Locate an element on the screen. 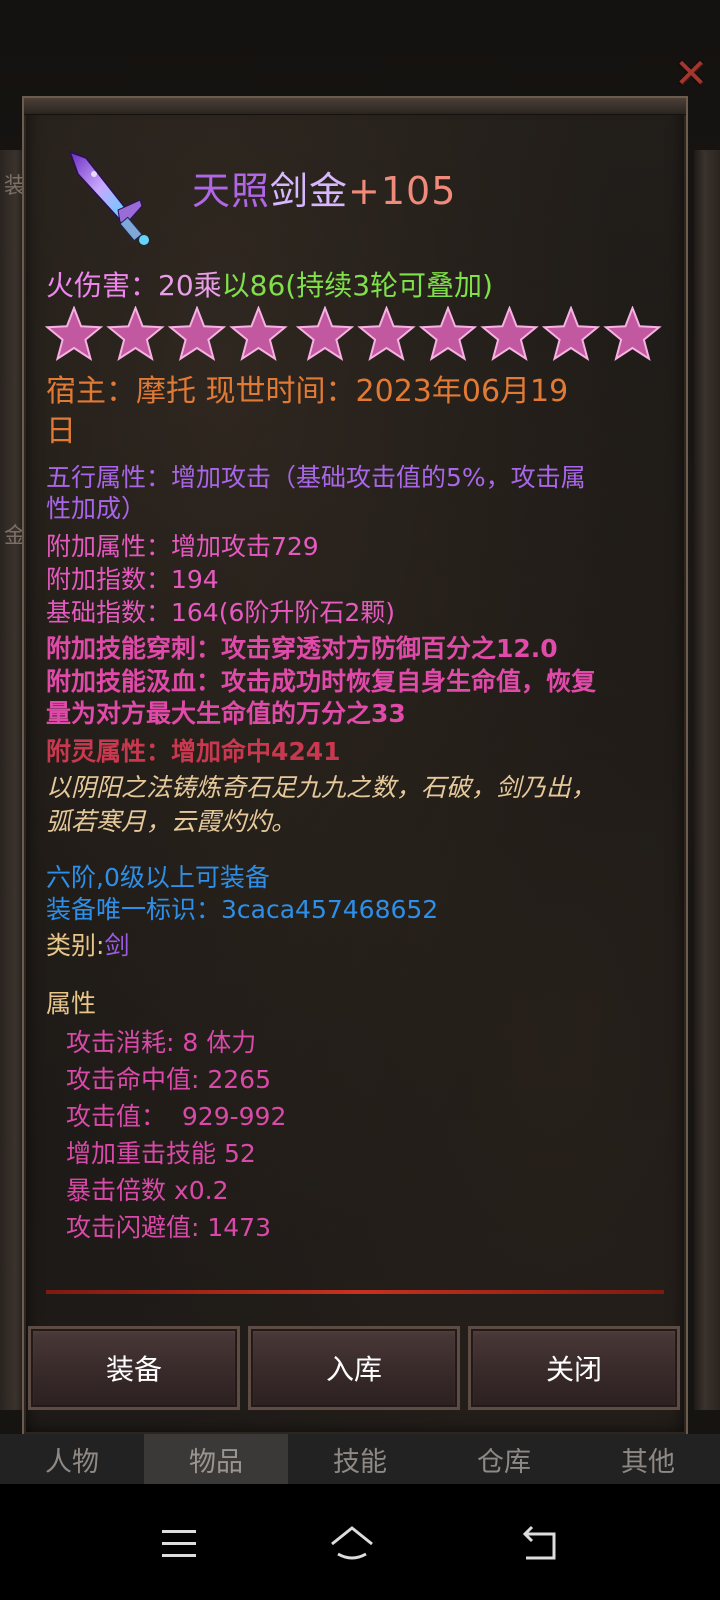 This screenshot has height=1600, width=720. equip-button: 装备 is located at coordinates (134, 1368).